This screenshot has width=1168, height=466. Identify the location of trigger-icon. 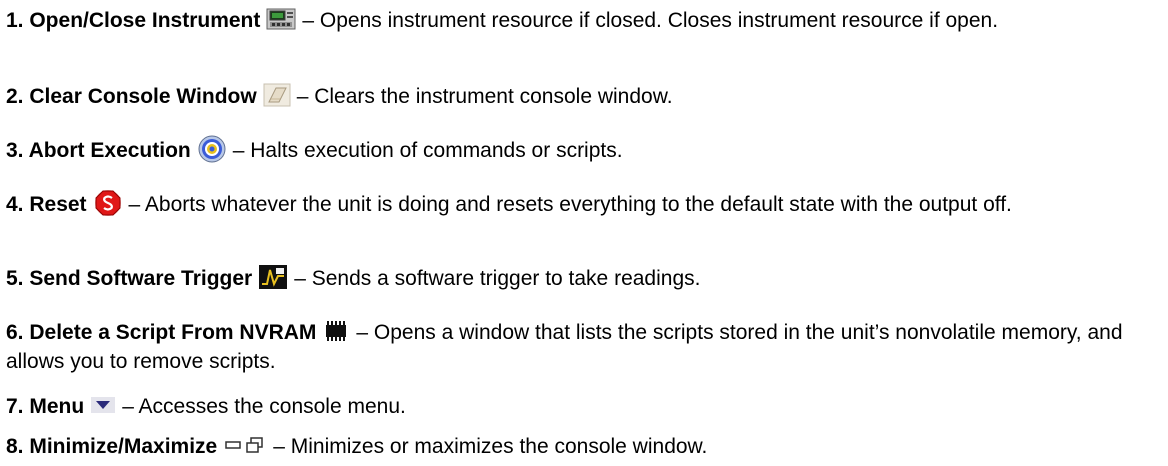
(273, 277).